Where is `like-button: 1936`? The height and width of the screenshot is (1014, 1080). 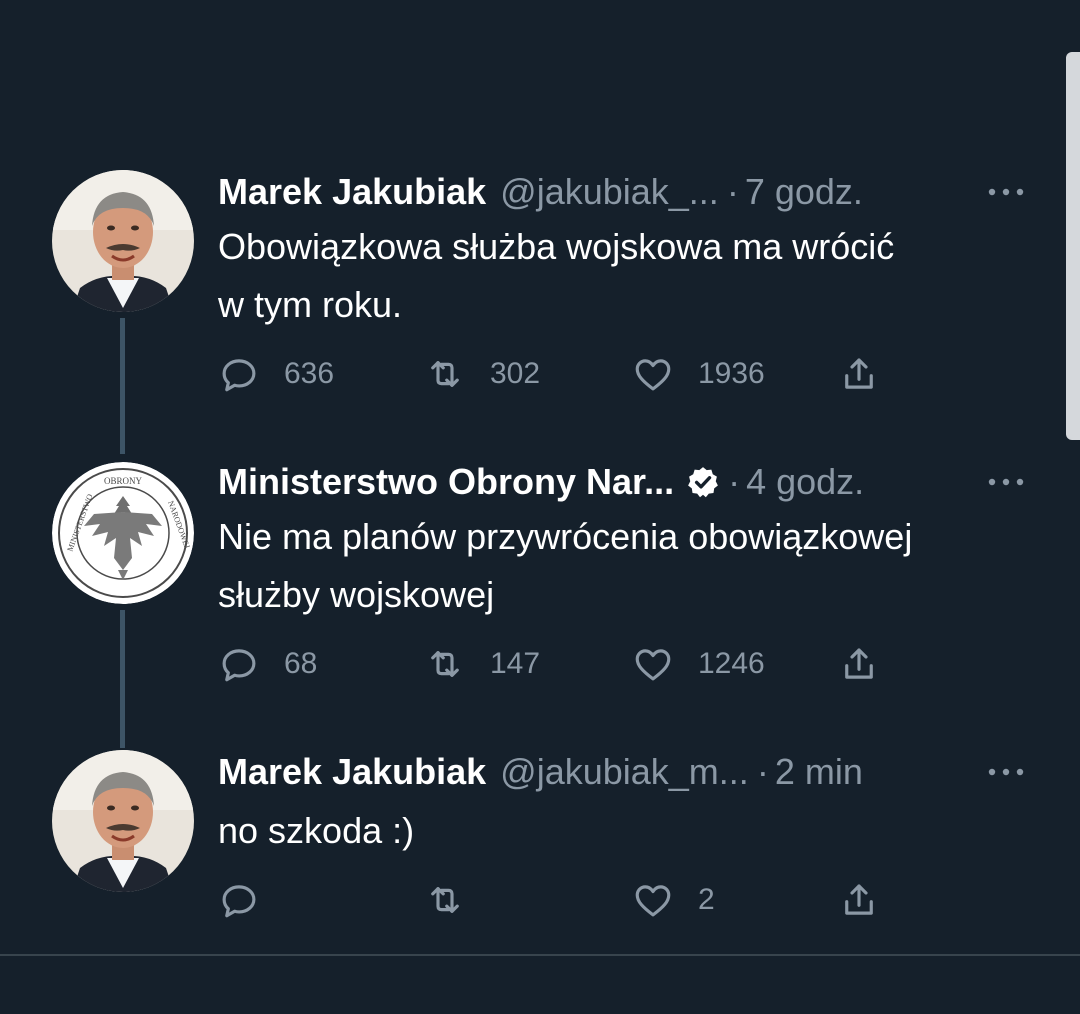 like-button: 1936 is located at coordinates (698, 374).